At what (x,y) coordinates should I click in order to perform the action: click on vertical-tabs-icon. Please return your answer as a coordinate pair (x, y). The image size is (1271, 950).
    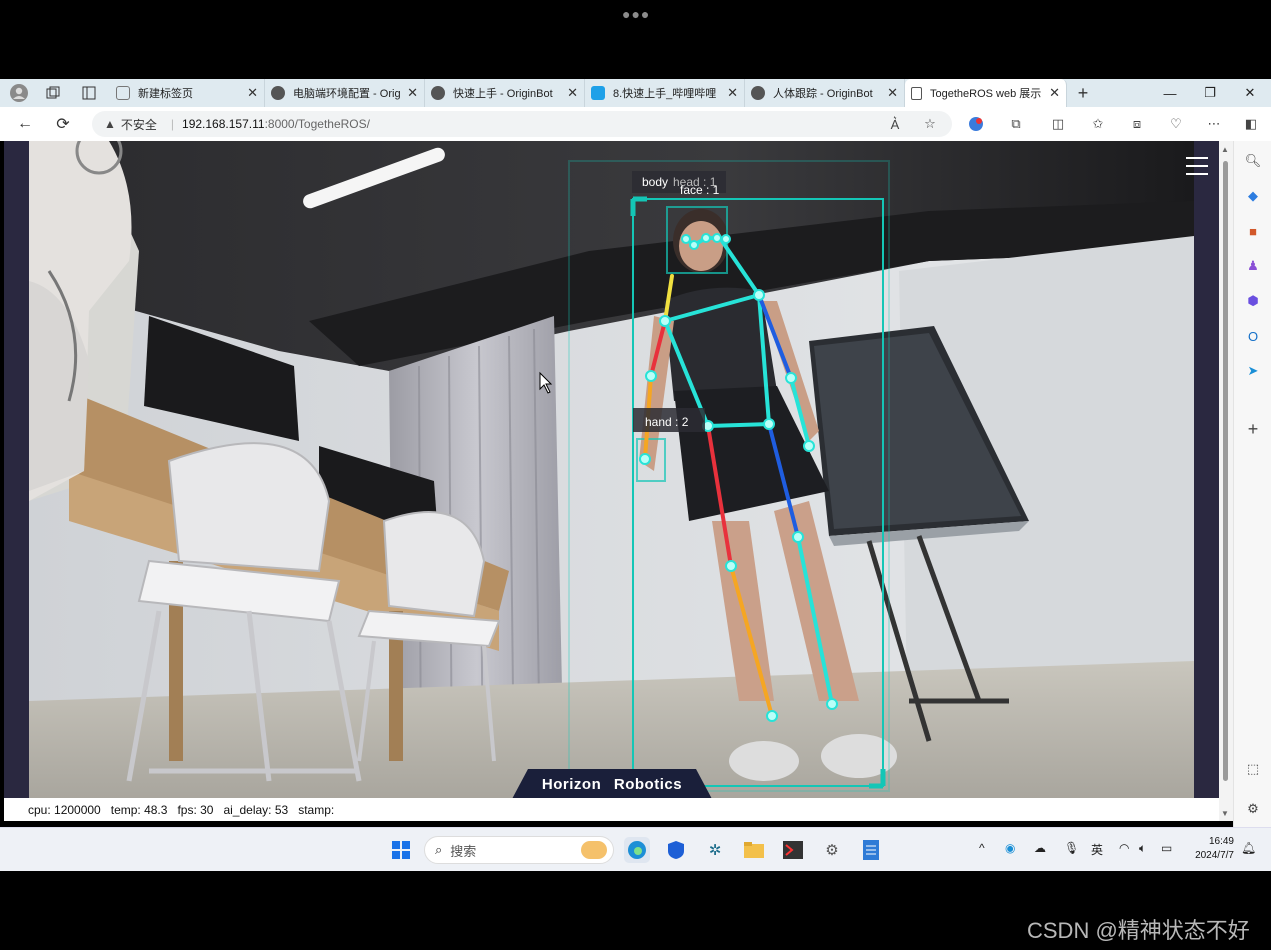
    Looking at the image, I should click on (89, 93).